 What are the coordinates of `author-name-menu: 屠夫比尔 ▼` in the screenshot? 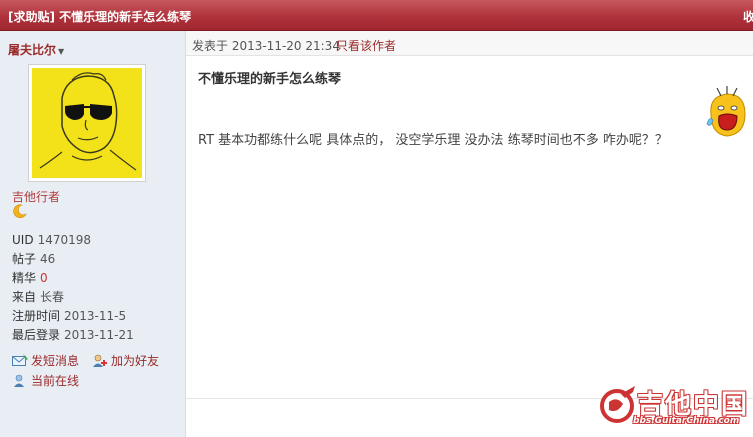 It's located at (36, 49).